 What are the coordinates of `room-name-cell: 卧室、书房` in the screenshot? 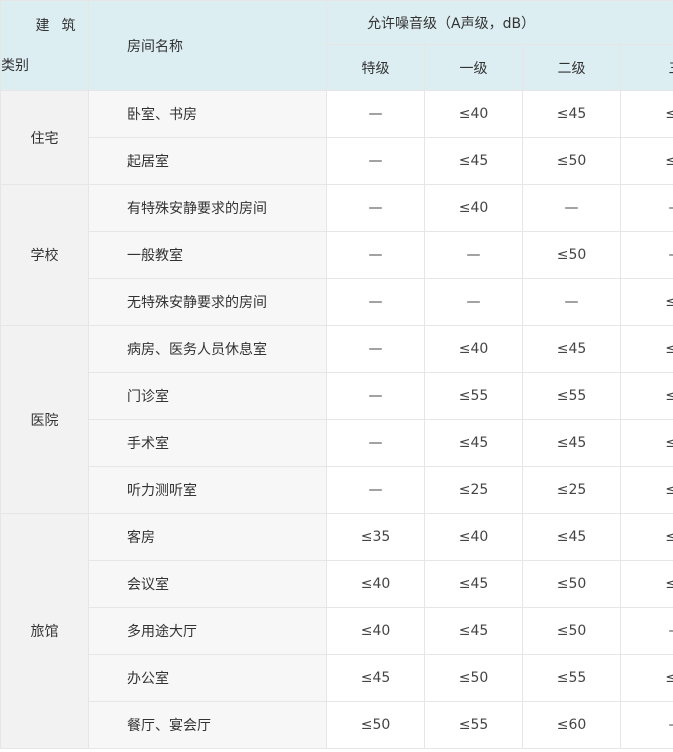 It's located at (207, 114).